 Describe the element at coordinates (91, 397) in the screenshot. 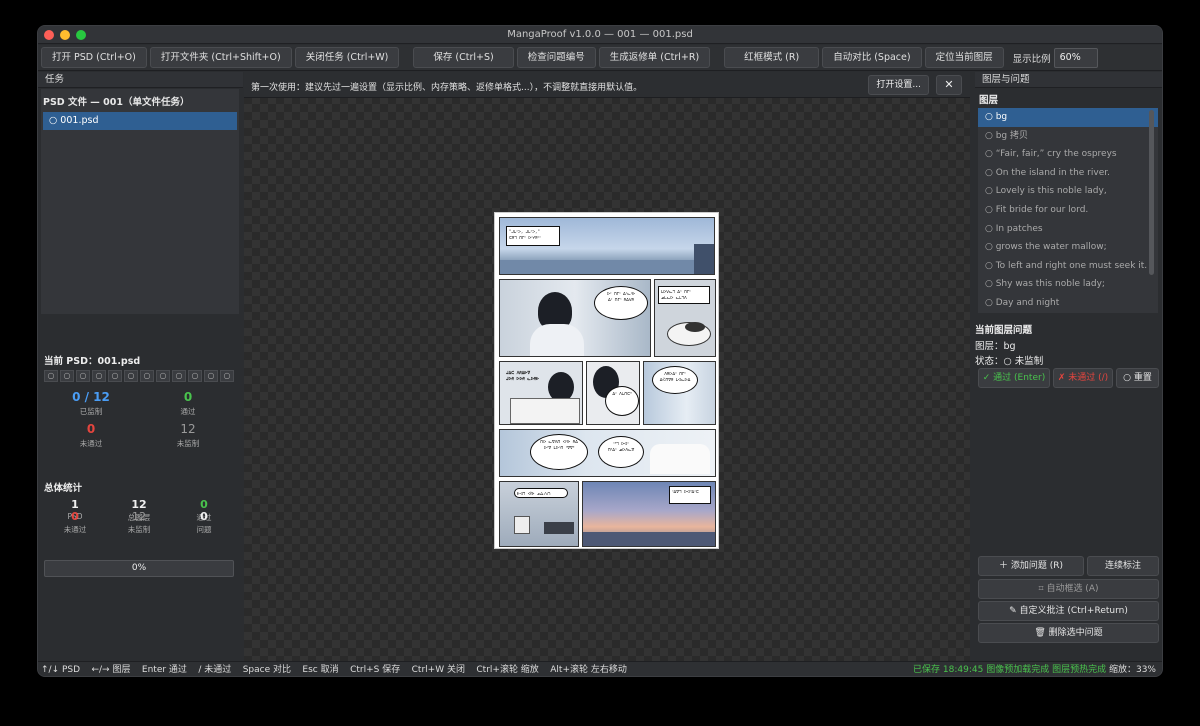

I see `stat-value: 0 / 12` at that location.